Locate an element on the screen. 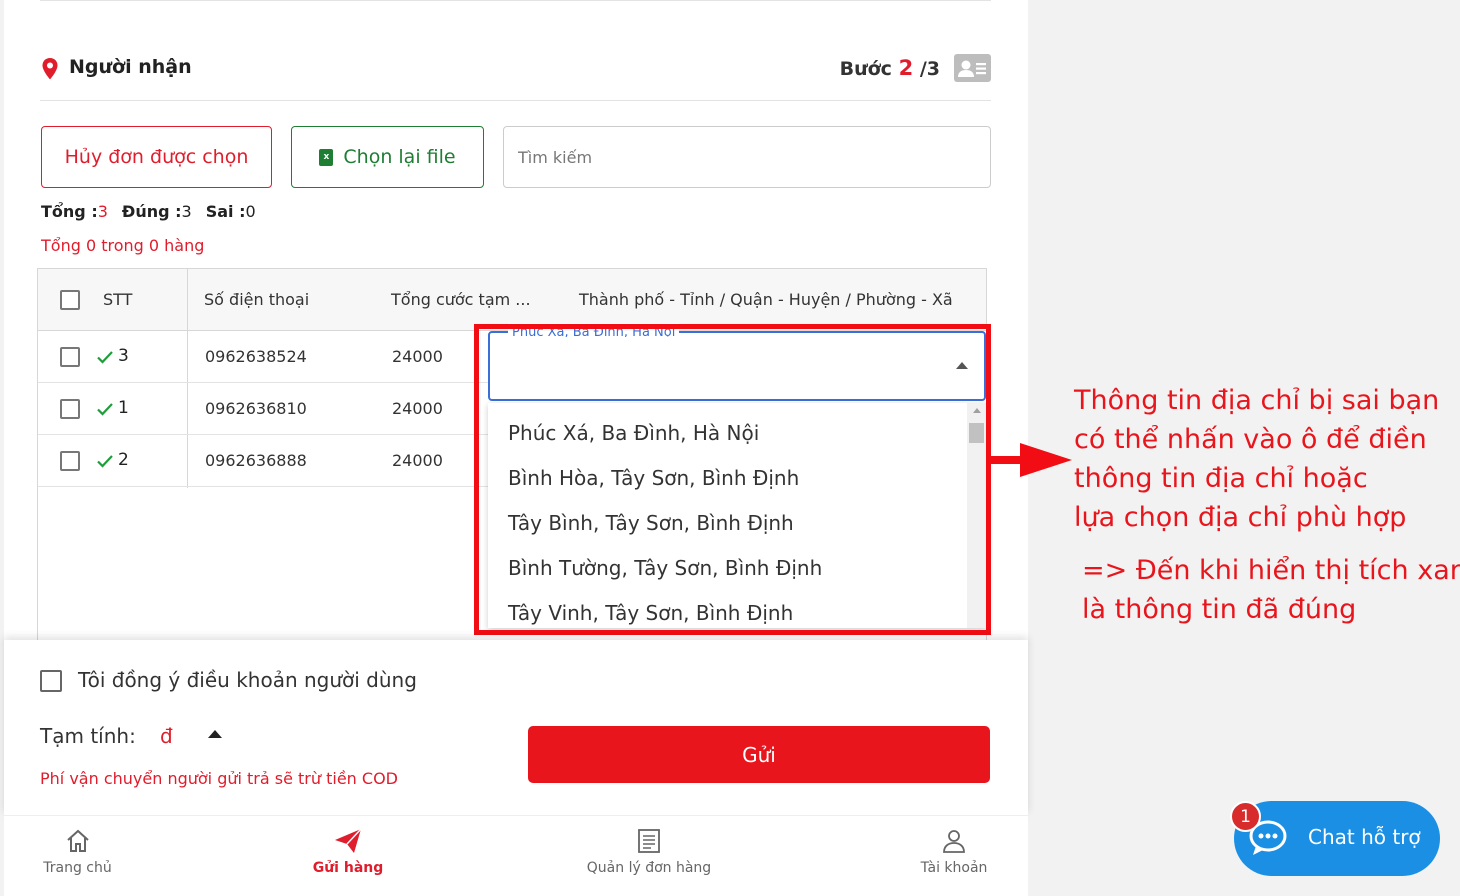 Image resolution: width=1460 pixels, height=896 pixels. home-icon is located at coordinates (77, 840).